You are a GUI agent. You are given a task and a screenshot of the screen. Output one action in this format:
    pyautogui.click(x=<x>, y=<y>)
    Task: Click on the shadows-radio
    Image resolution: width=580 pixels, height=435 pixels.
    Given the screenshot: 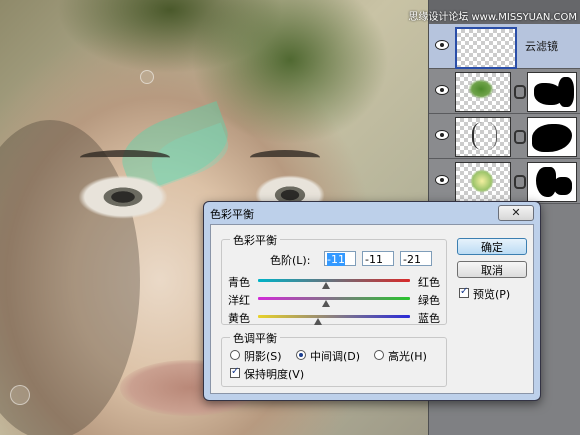 What is the action you would take?
    pyautogui.click(x=235, y=355)
    